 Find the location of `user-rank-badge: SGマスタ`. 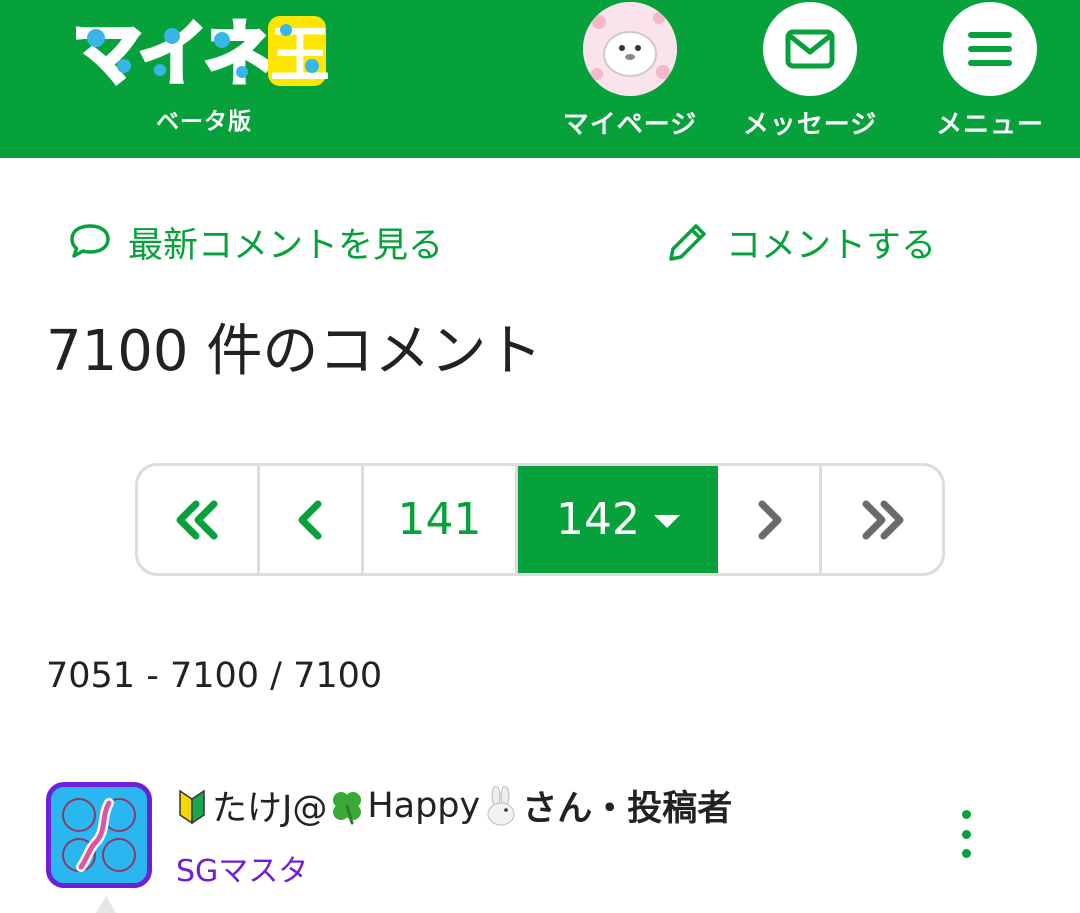

user-rank-badge: SGマスタ is located at coordinates (242, 871).